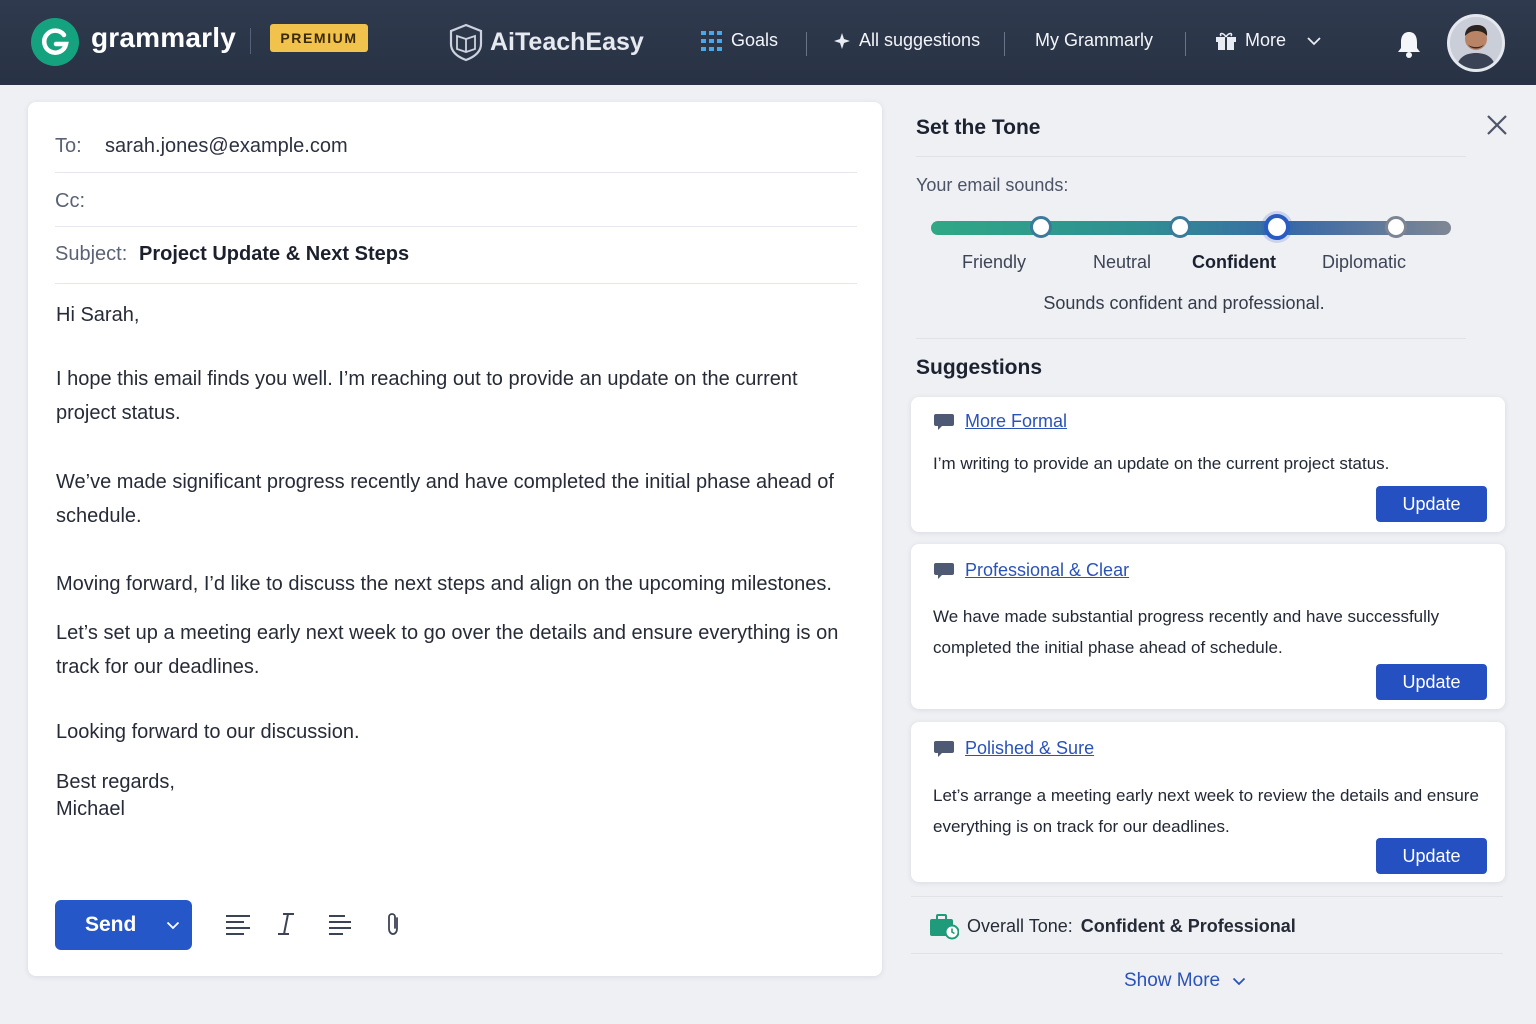  I want to click on subject-value: Project Update & Next Steps, so click(274, 254).